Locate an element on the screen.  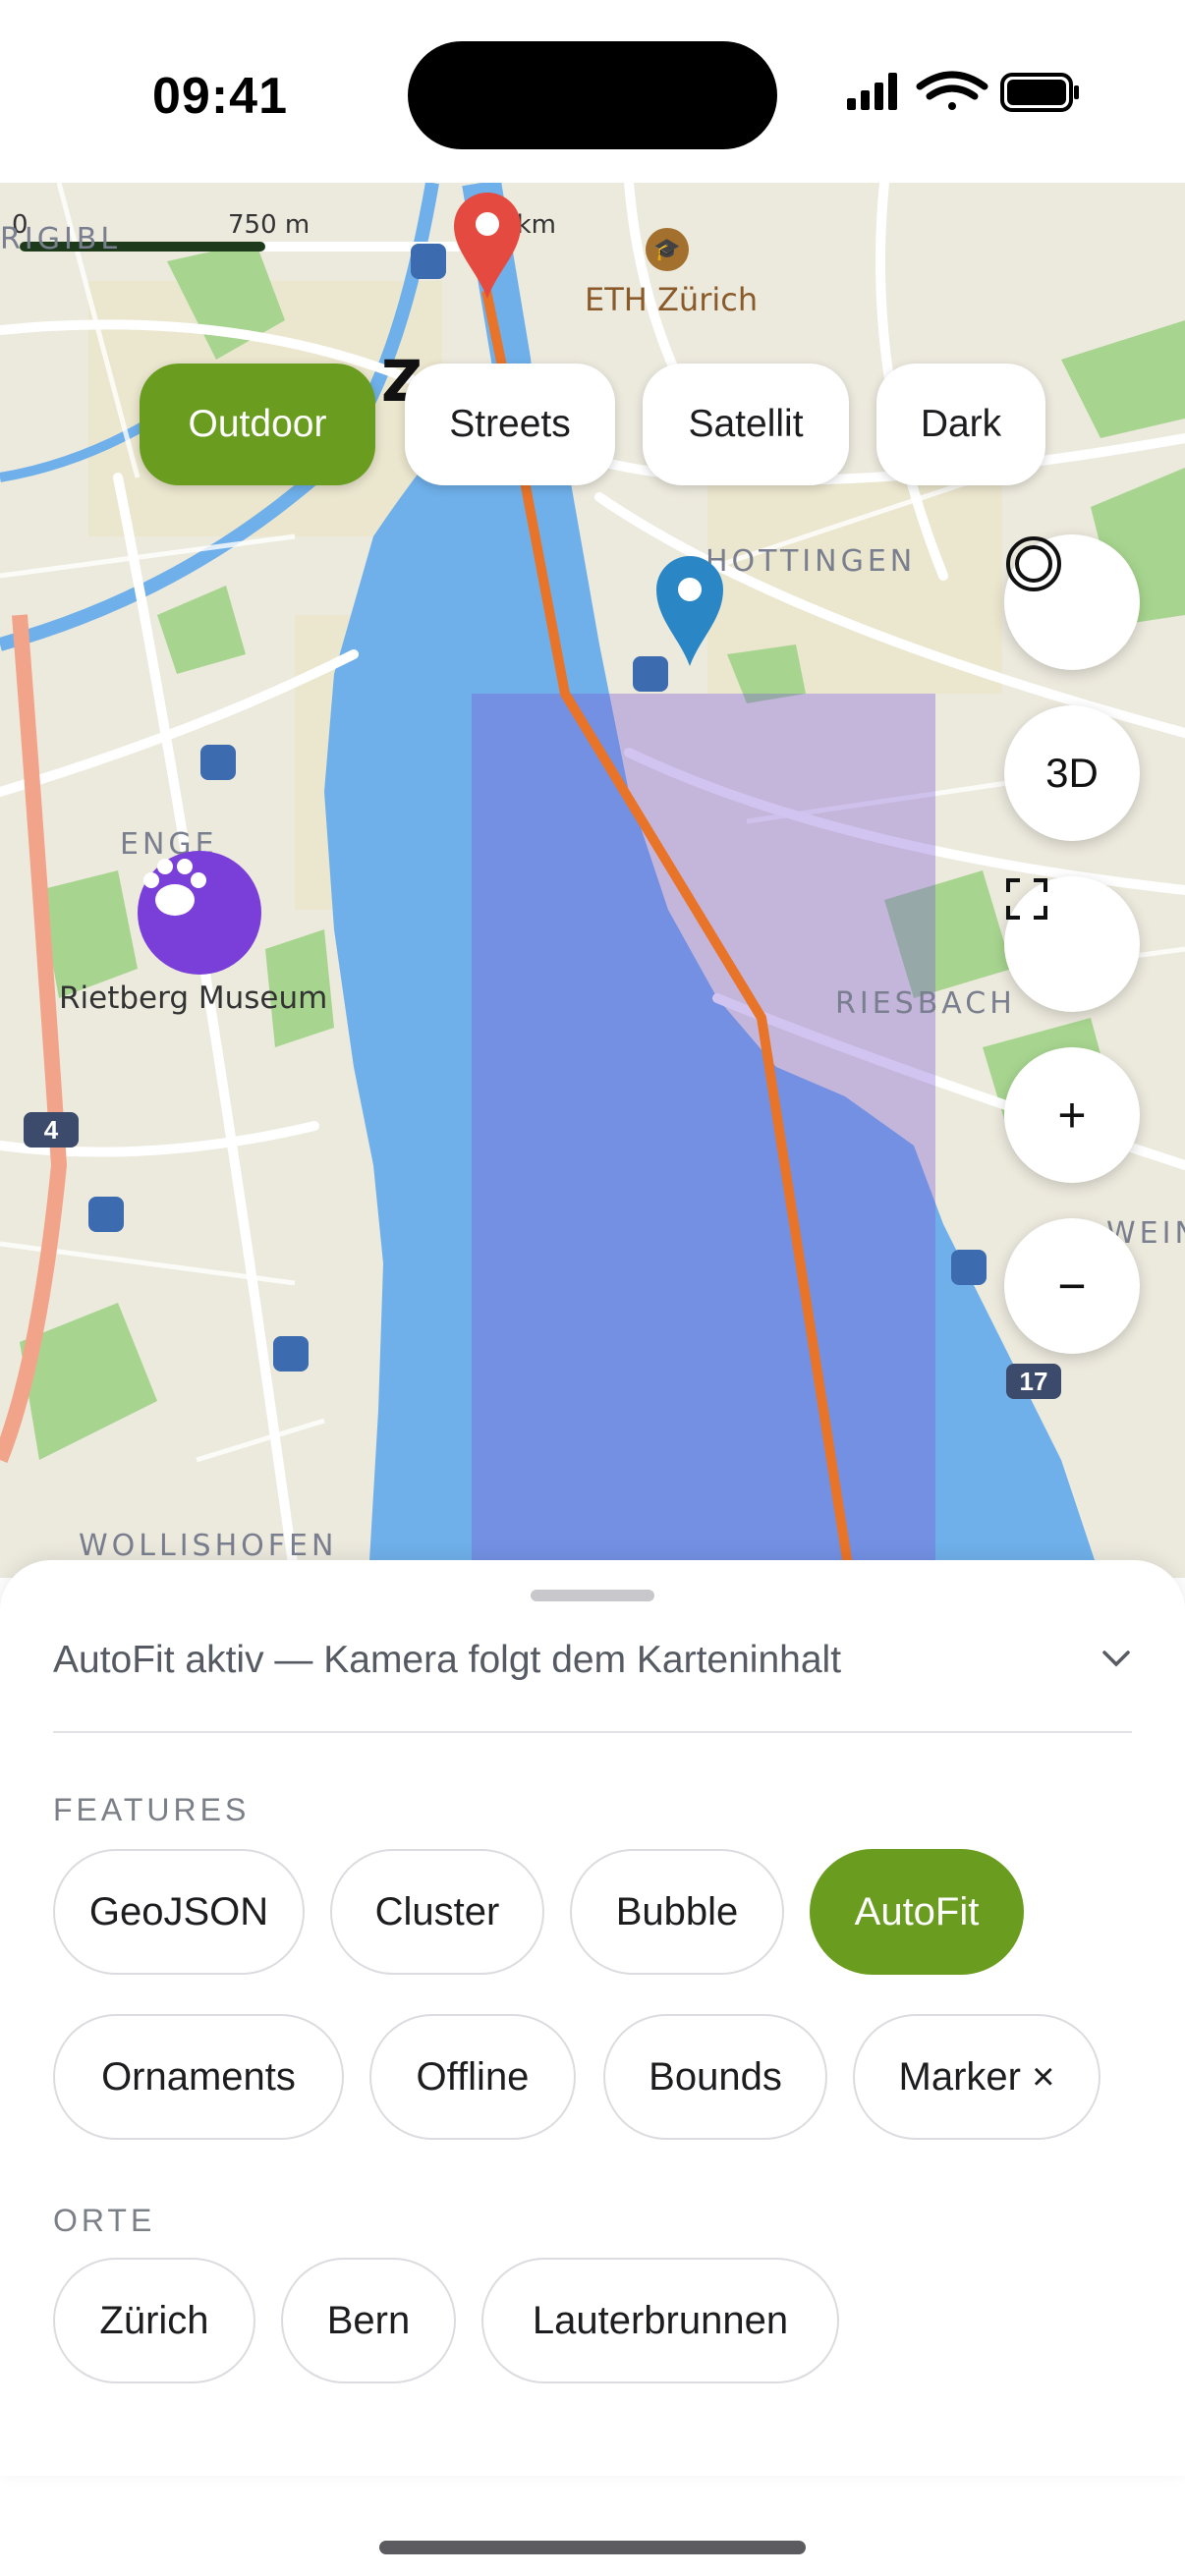
road-badge-17: 17 is located at coordinates (1034, 1381).